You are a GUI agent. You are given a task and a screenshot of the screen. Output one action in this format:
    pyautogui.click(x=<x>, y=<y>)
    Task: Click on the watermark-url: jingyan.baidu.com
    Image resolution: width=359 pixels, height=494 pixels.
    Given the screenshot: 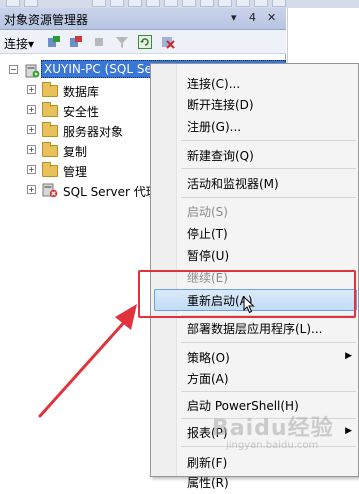 What is the action you would take?
    pyautogui.click(x=272, y=445)
    